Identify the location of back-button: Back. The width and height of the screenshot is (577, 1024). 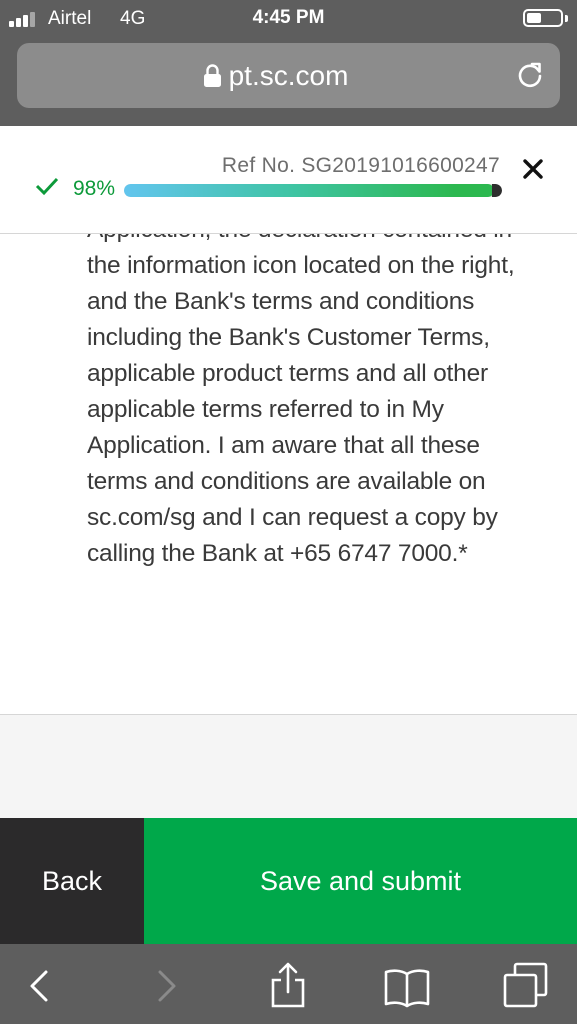
(72, 881).